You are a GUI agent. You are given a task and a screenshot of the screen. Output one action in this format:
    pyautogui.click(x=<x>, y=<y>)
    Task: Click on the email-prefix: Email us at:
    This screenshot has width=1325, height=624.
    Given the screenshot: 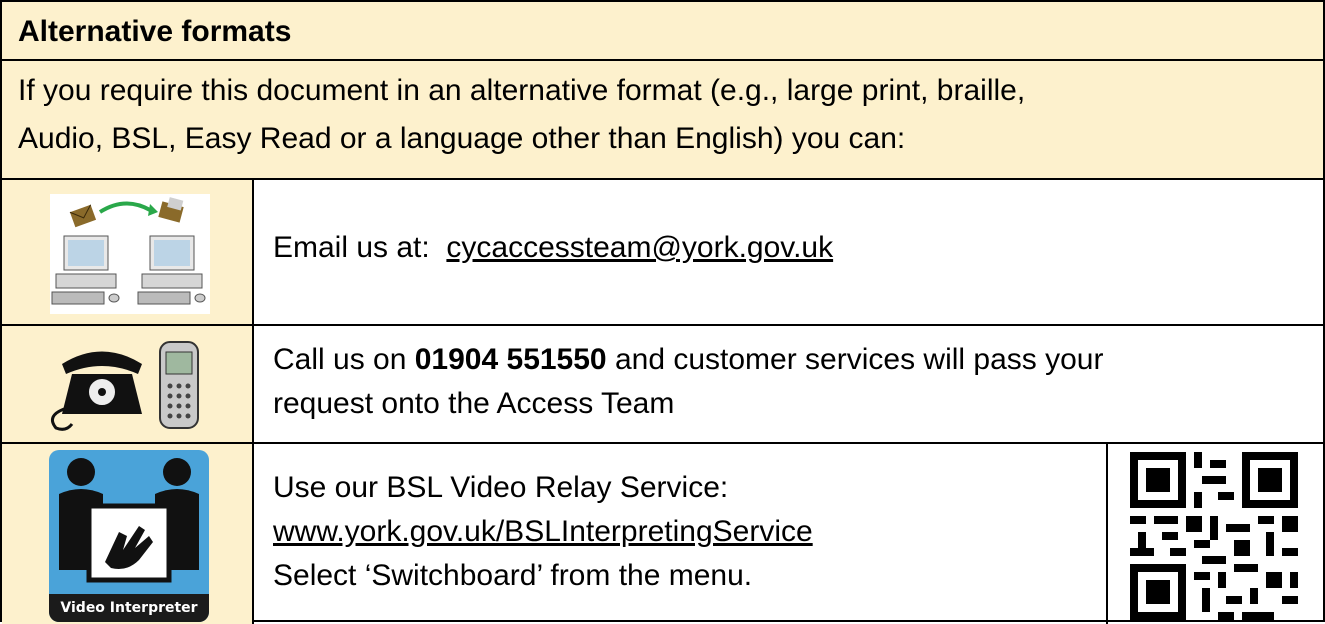 What is the action you would take?
    pyautogui.click(x=351, y=247)
    